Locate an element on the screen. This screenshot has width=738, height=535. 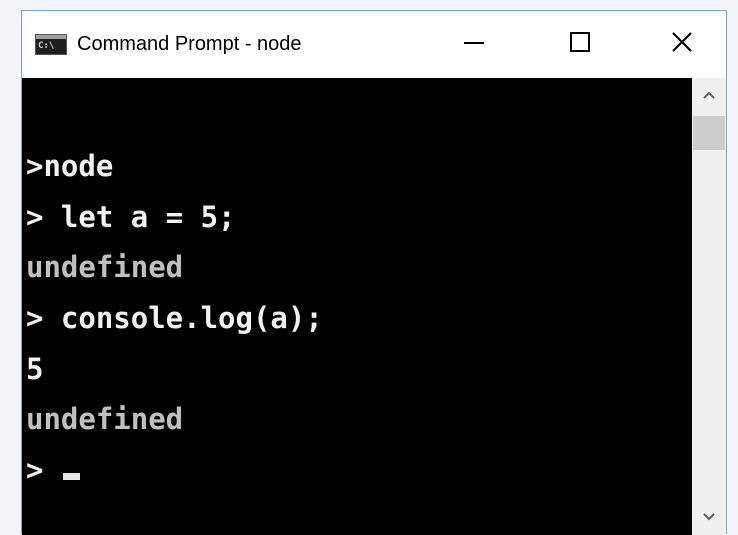
scroll-up-button is located at coordinates (709, 96).